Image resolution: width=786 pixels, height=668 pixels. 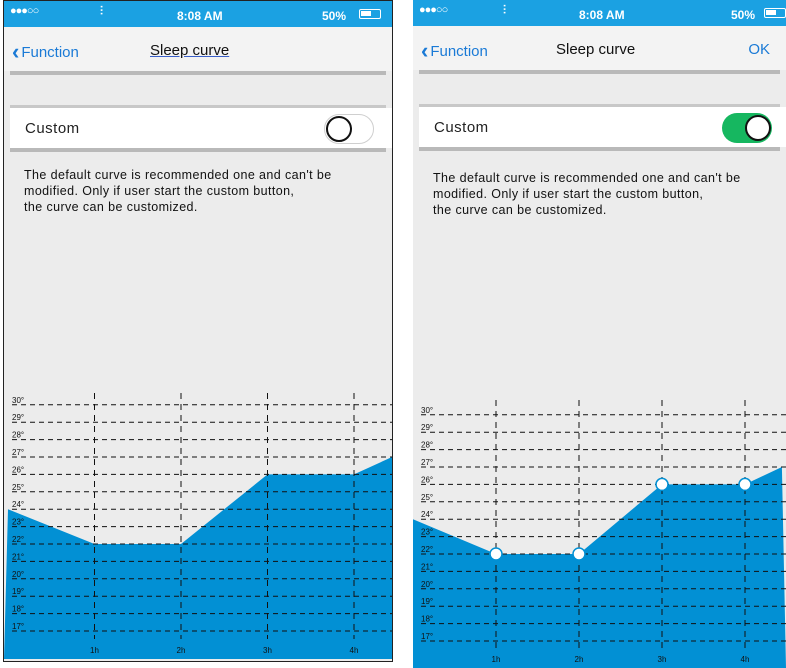 I want to click on ok-button: OK, so click(x=759, y=49).